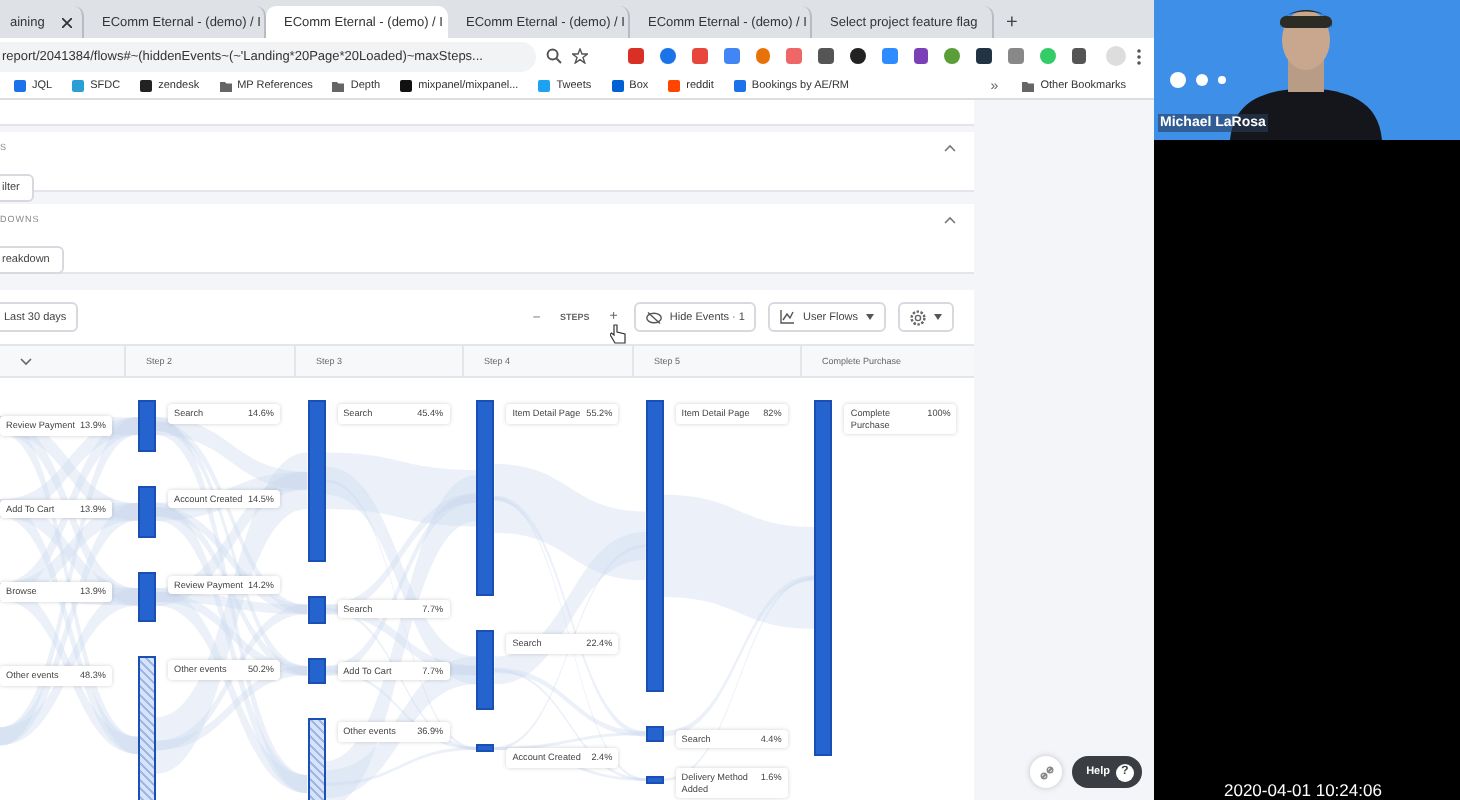  What do you see at coordinates (653, 317) in the screenshot?
I see `hidden-eye-icon` at bounding box center [653, 317].